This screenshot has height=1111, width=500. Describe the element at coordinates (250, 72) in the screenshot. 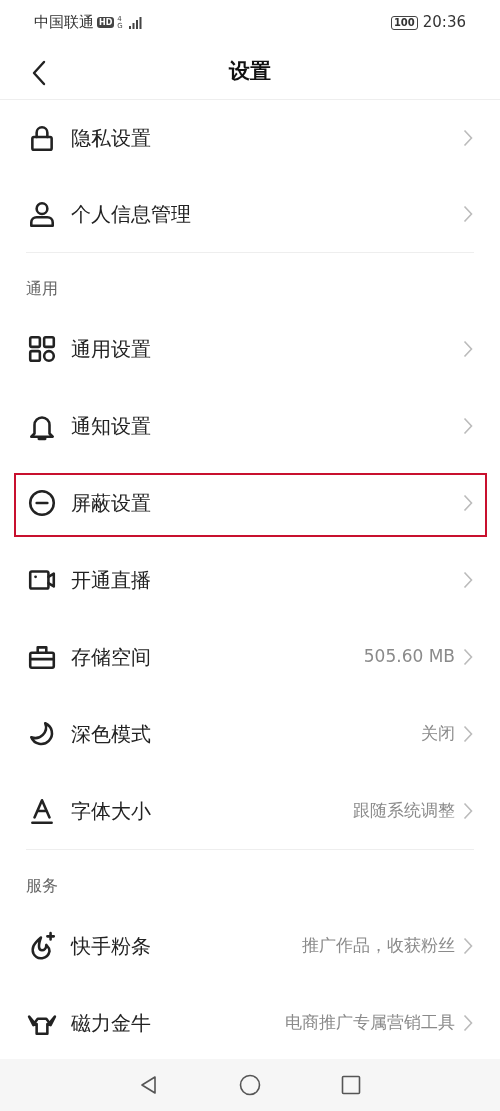

I see `page-title: 设置` at that location.